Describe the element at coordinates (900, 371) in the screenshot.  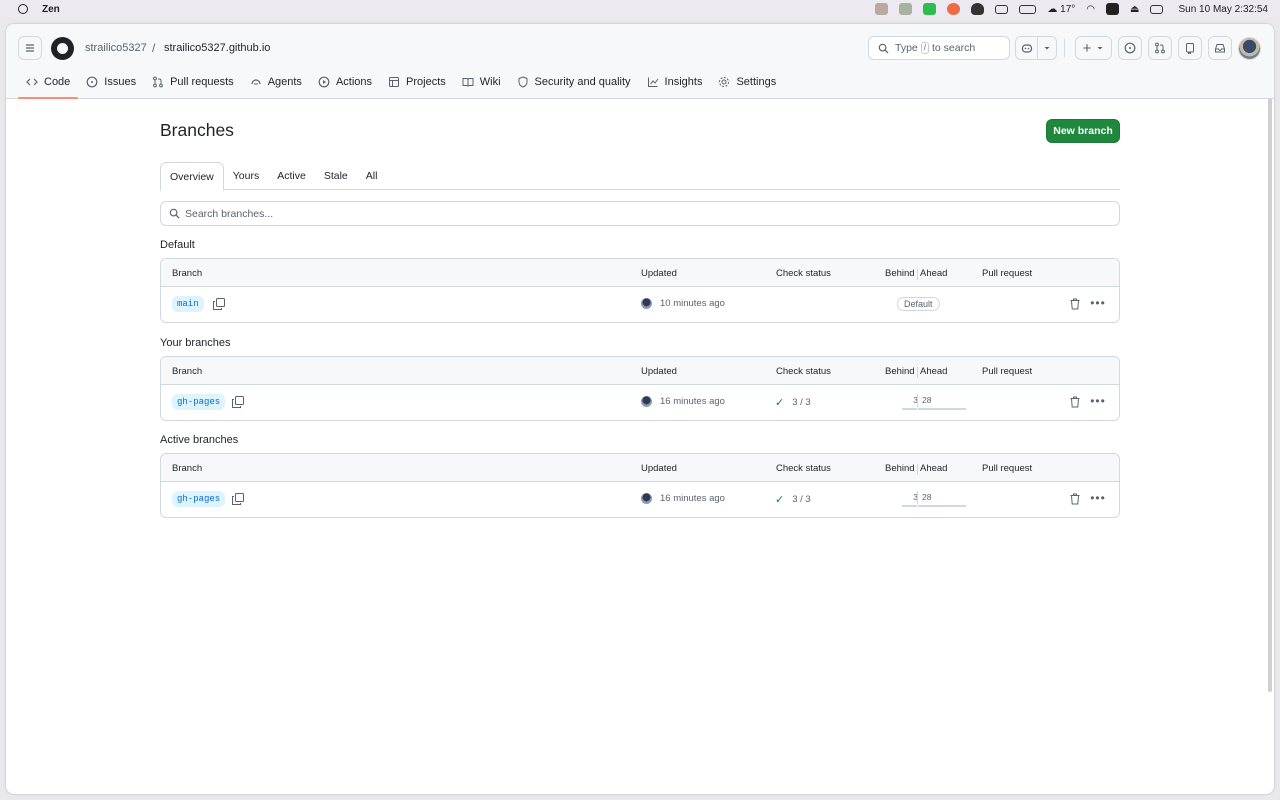
I see `column-behind: Behind` at that location.